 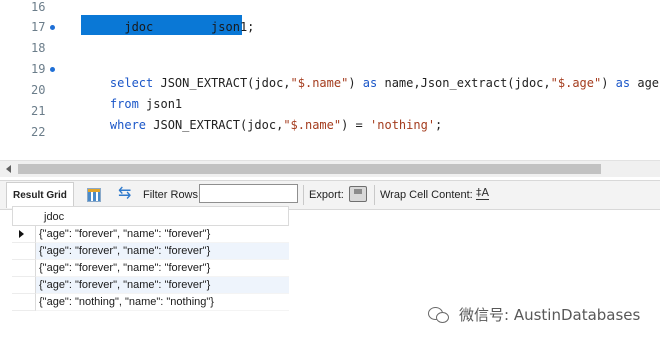 I want to click on wrap-cell-content-icon: ‡A, so click(x=483, y=193).